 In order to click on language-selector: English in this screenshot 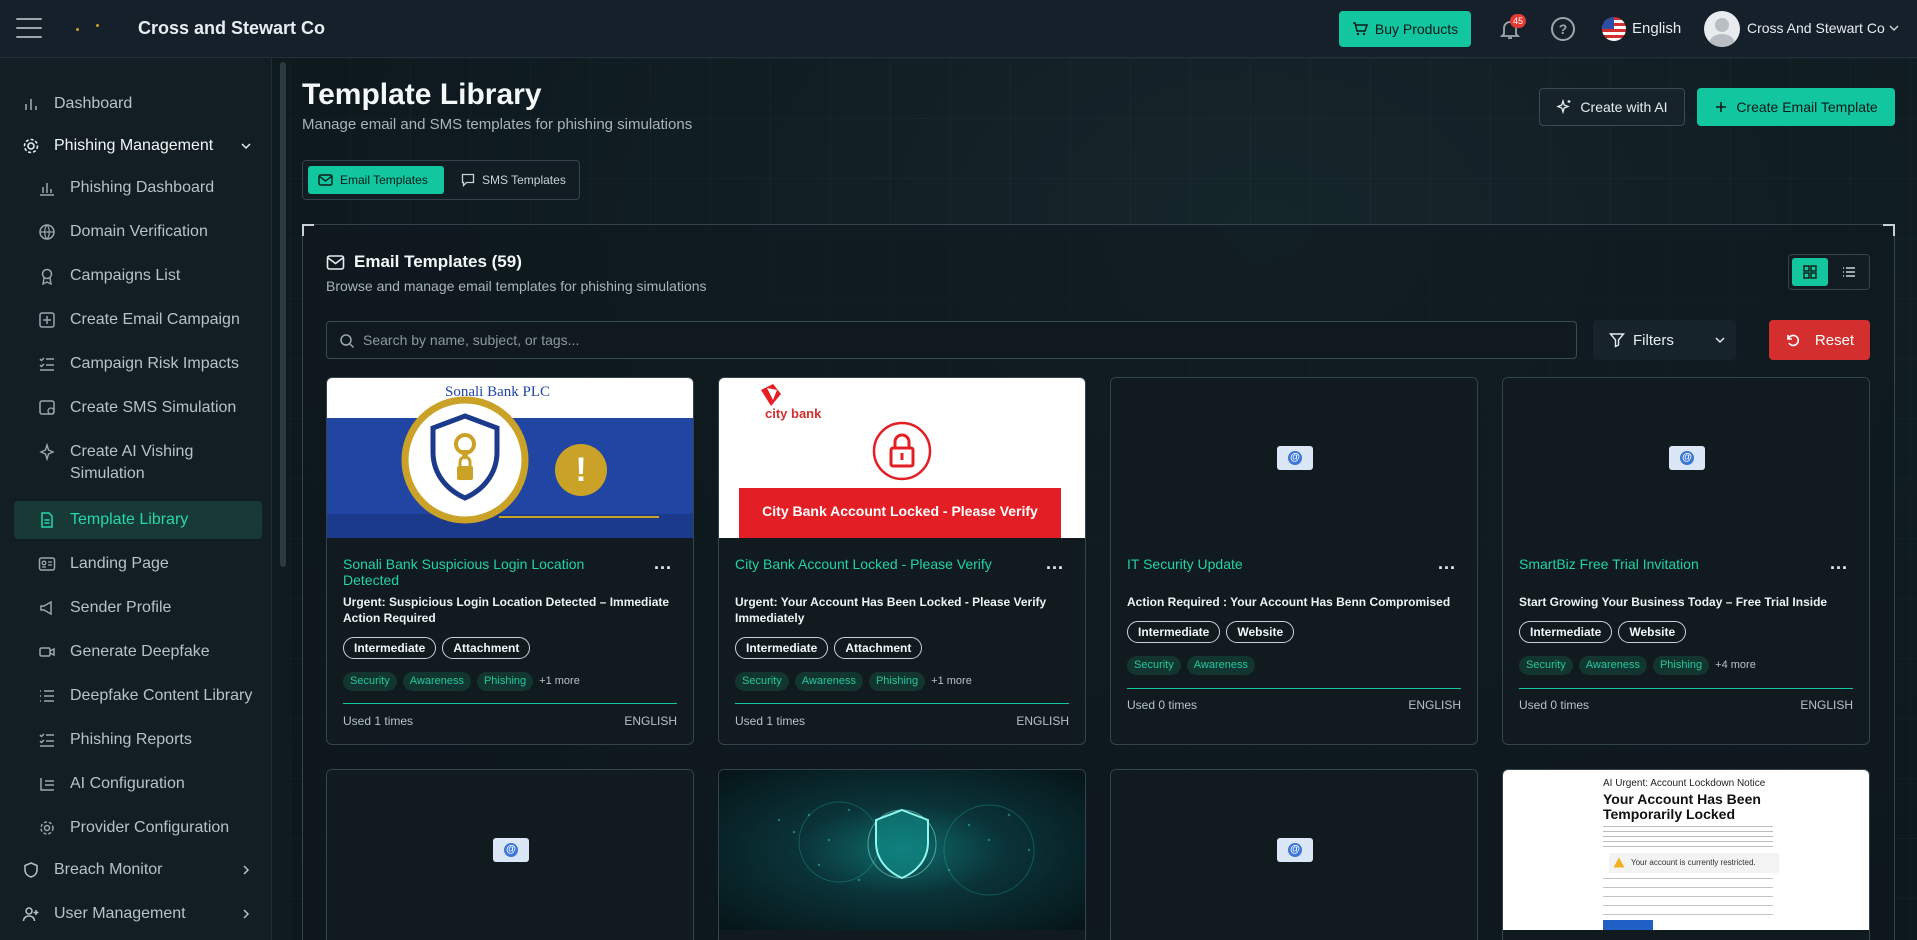, I will do `click(1656, 28)`.